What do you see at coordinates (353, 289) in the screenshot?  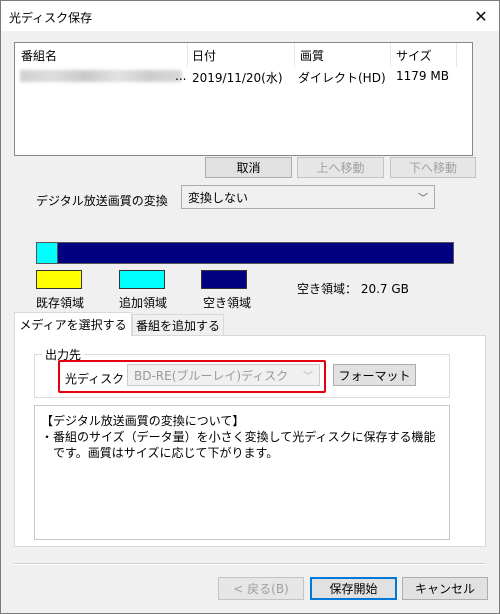 I see `free-space-text: 空き領域： 20.7 GB` at bounding box center [353, 289].